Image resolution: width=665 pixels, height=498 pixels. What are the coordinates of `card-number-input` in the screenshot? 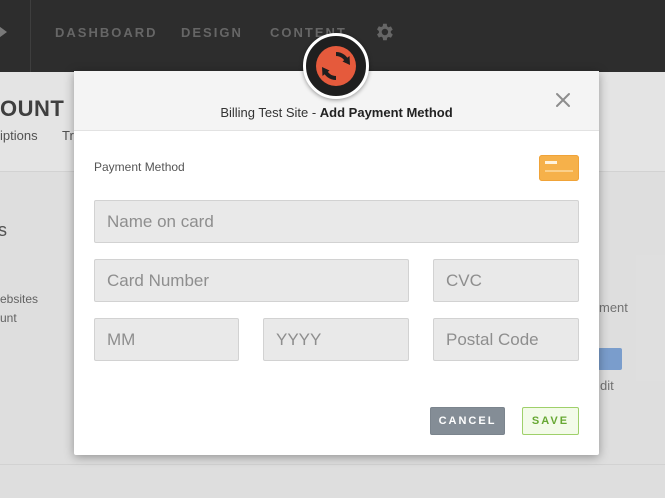 It's located at (251, 280).